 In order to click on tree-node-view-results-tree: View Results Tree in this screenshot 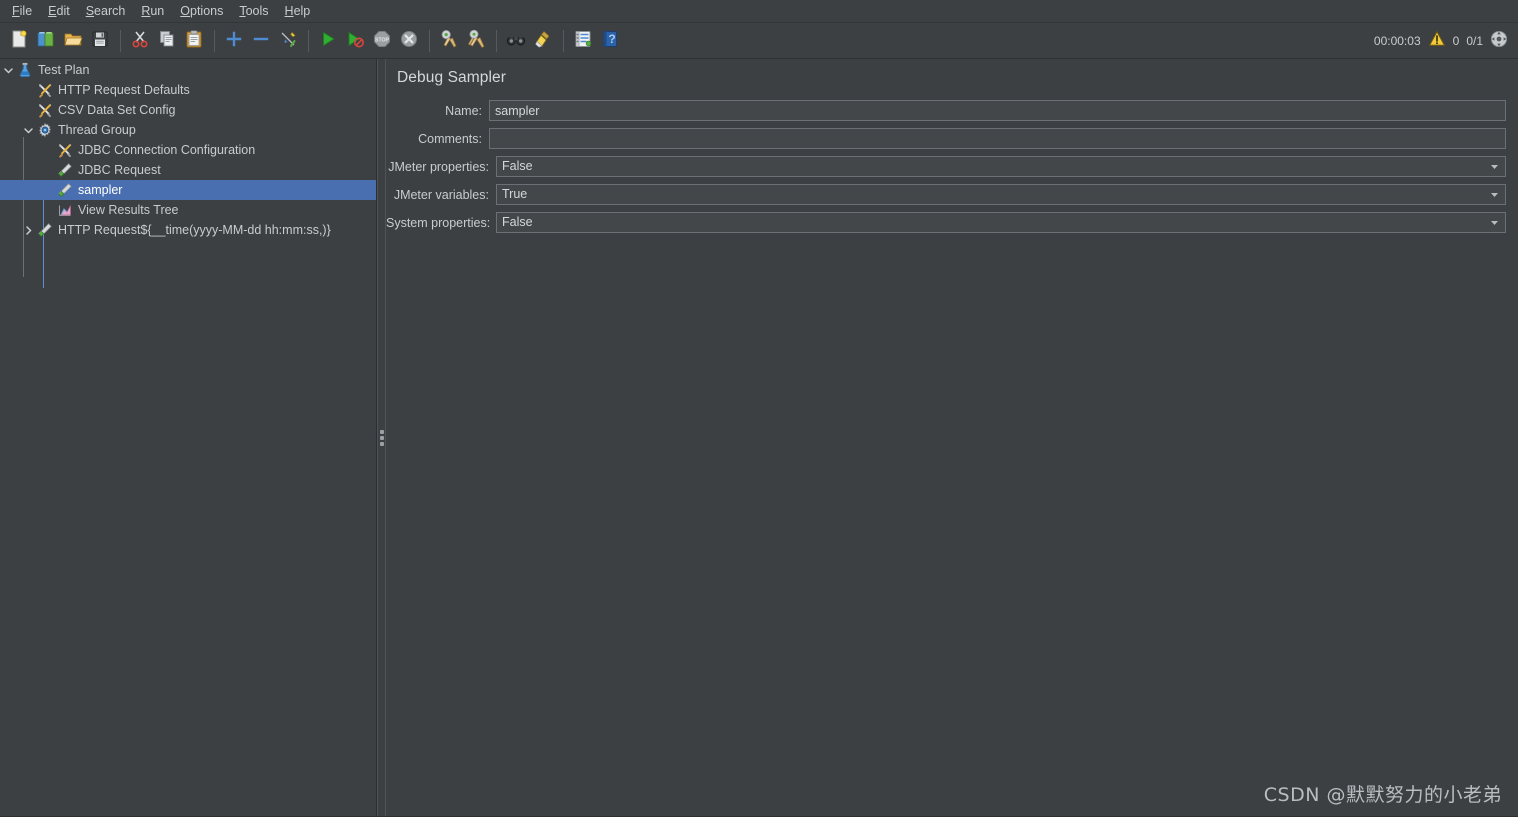, I will do `click(188, 210)`.